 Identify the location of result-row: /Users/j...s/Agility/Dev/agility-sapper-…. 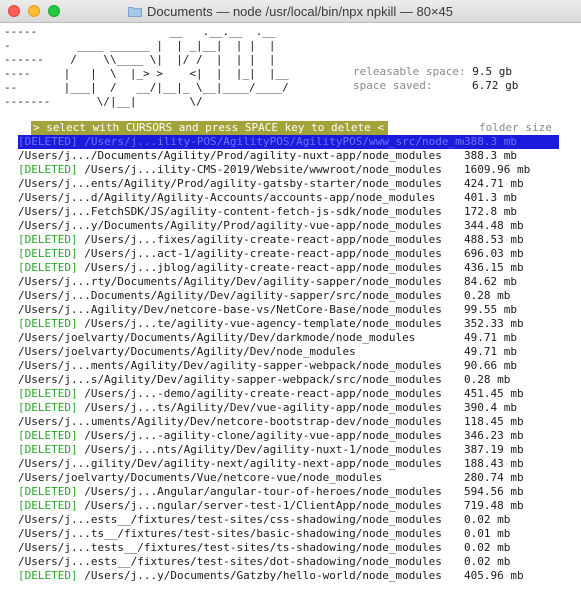
(264, 380).